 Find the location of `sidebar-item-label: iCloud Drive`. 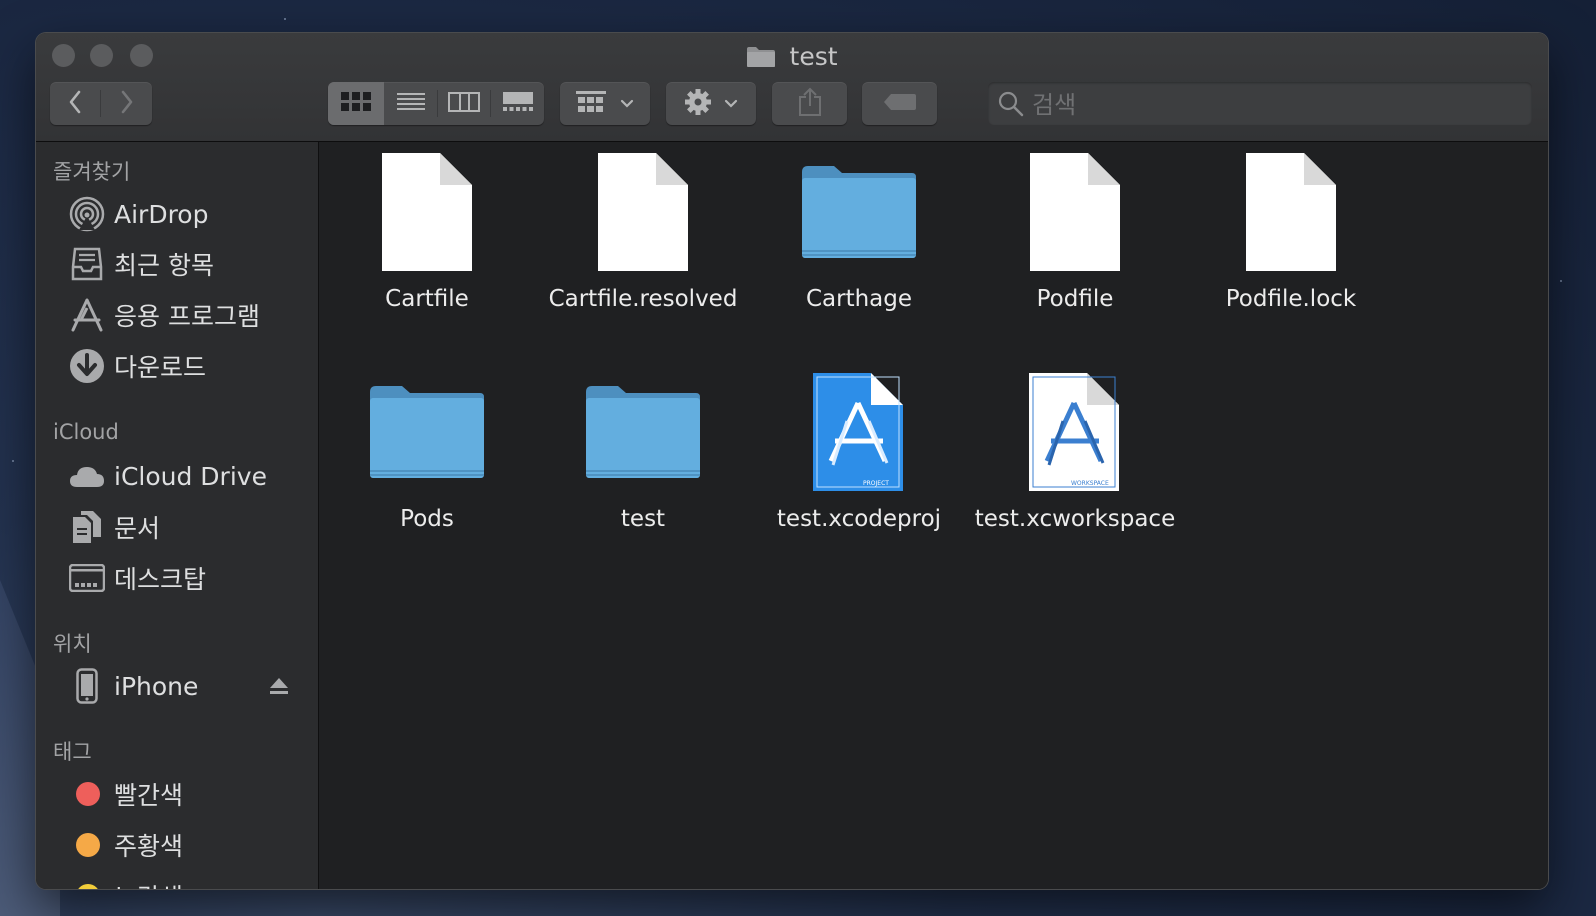

sidebar-item-label: iCloud Drive is located at coordinates (190, 476).